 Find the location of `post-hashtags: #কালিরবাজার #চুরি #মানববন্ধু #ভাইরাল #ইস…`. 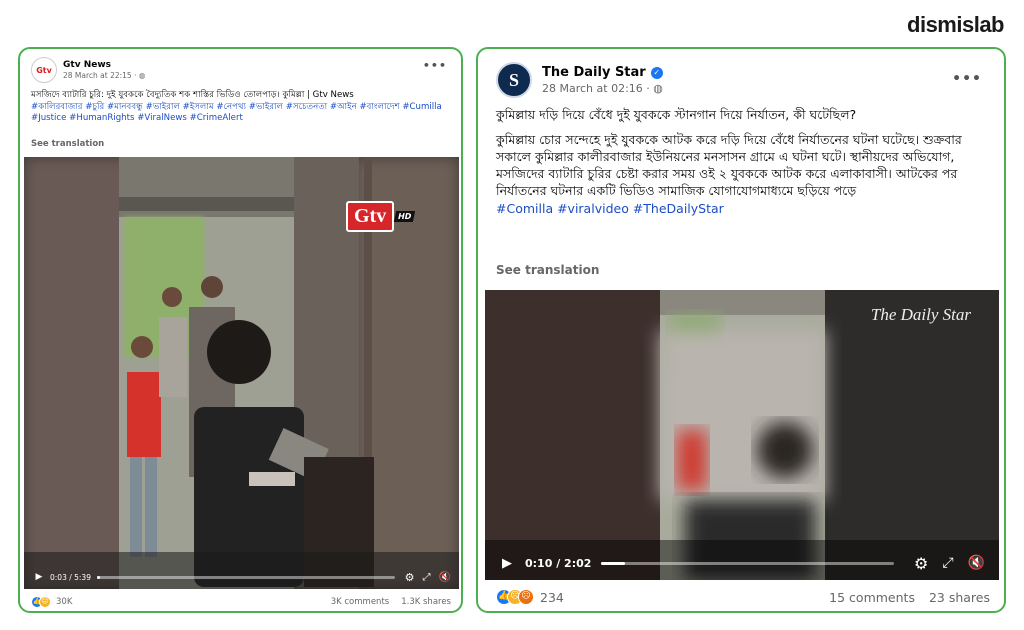

post-hashtags: #কালিরবাজার #চুরি #মানববন্ধু #ভাইরাল #ইস… is located at coordinates (241, 113).